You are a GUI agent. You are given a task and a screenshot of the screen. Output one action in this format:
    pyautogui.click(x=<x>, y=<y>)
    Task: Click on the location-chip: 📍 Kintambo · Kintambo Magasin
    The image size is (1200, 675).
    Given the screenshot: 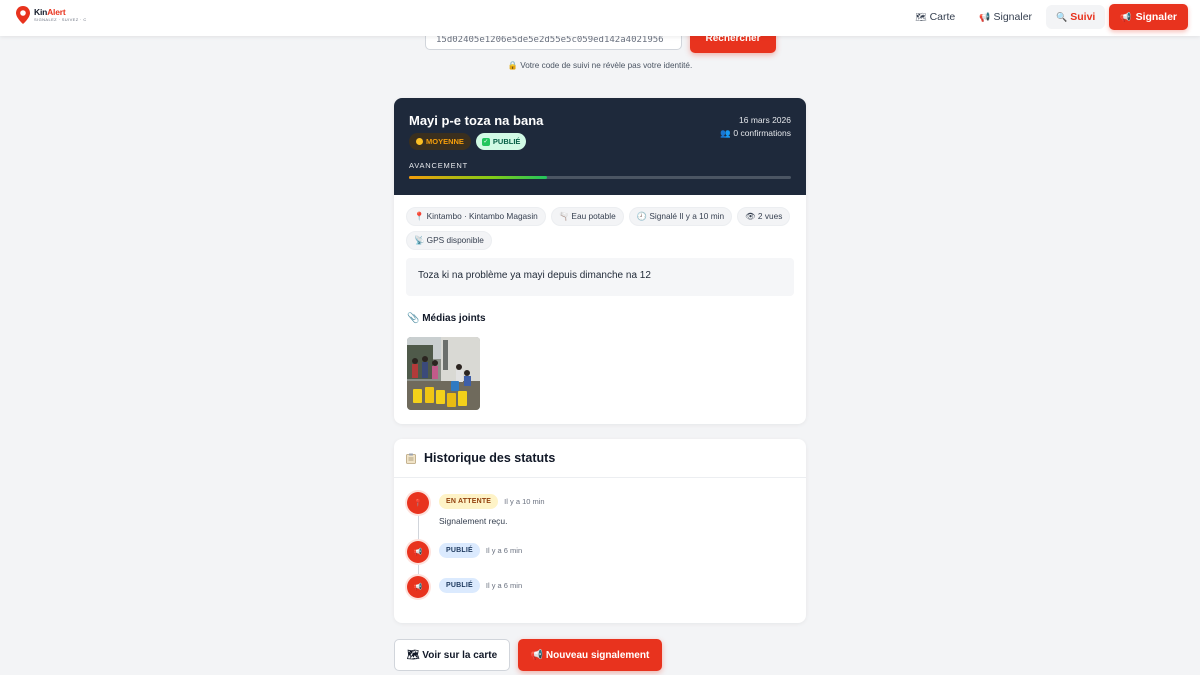 What is the action you would take?
    pyautogui.click(x=476, y=216)
    